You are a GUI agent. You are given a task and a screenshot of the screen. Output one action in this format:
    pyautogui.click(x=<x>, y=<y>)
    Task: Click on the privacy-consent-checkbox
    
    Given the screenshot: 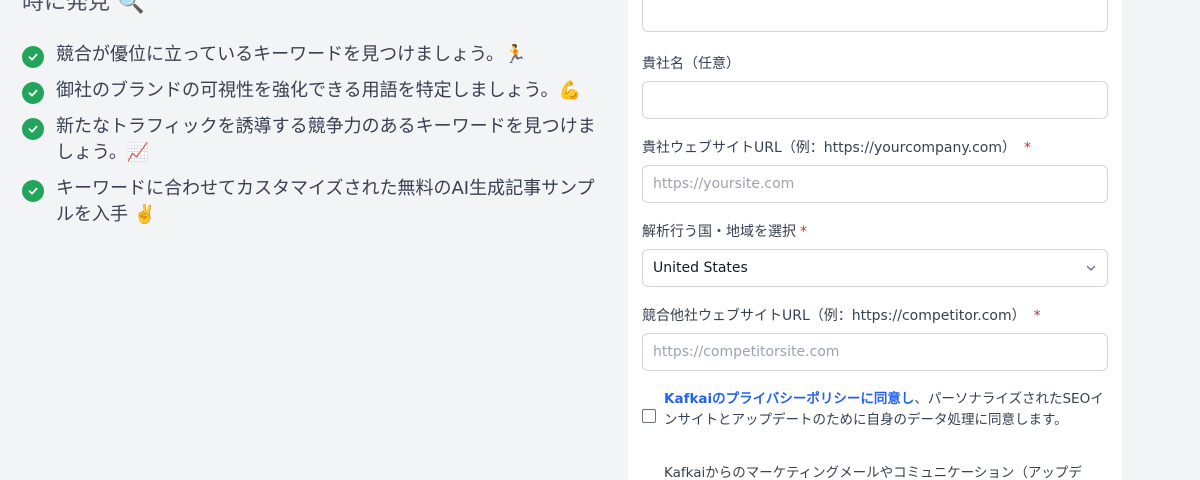 What is the action you would take?
    pyautogui.click(x=649, y=416)
    